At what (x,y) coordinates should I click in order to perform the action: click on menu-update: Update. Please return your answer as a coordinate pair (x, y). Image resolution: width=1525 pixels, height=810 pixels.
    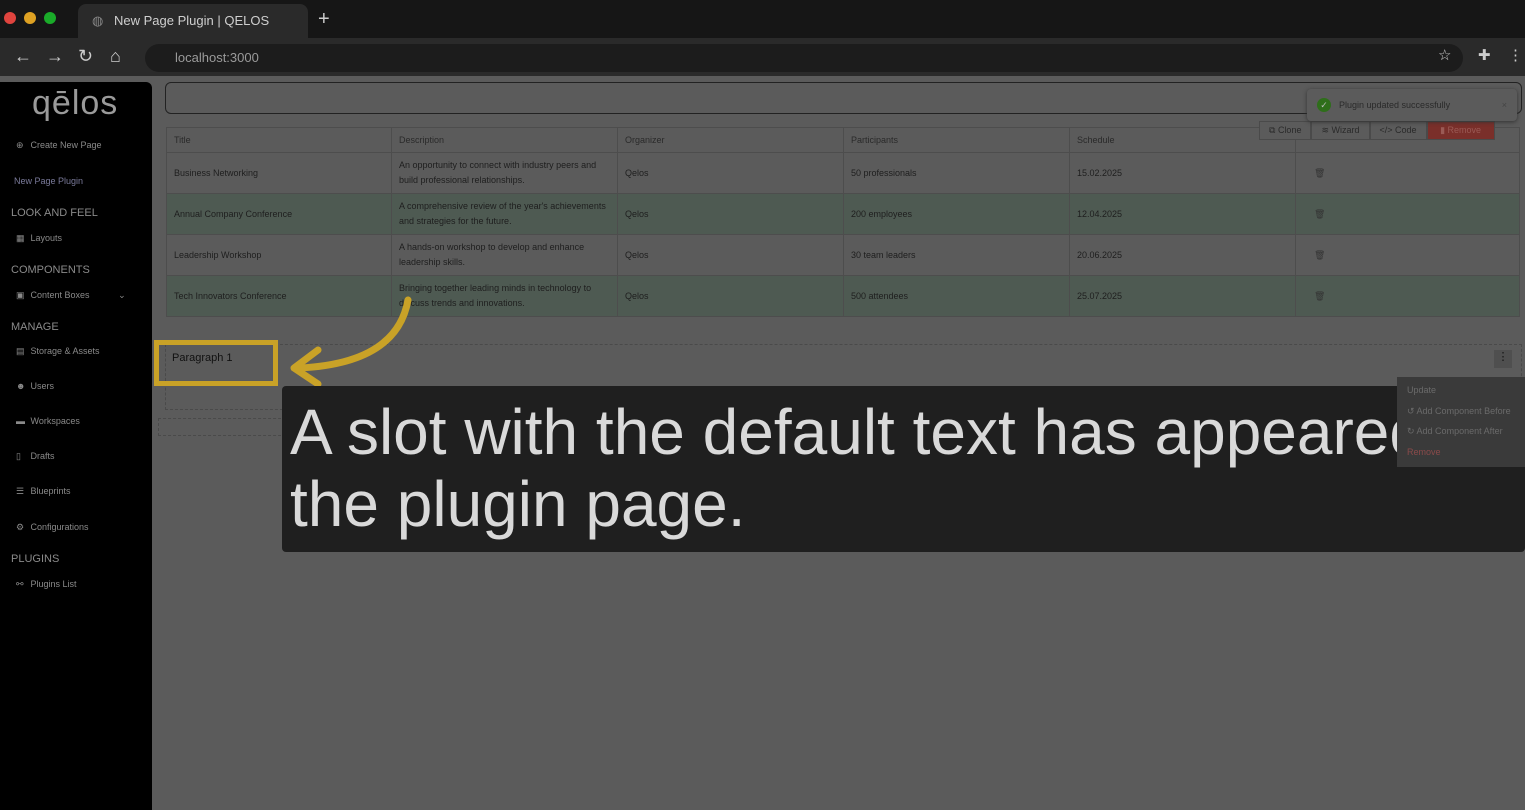
    Looking at the image, I should click on (1421, 390).